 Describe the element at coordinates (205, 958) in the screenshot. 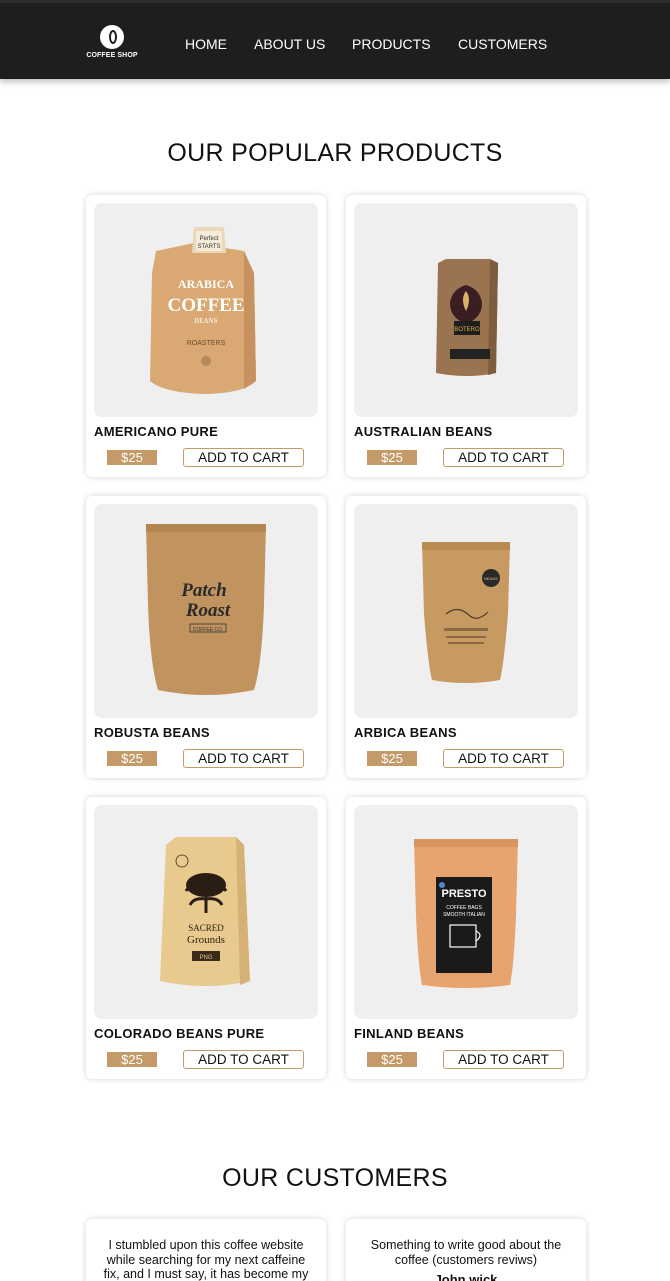

I see `svg-text: PNG` at that location.